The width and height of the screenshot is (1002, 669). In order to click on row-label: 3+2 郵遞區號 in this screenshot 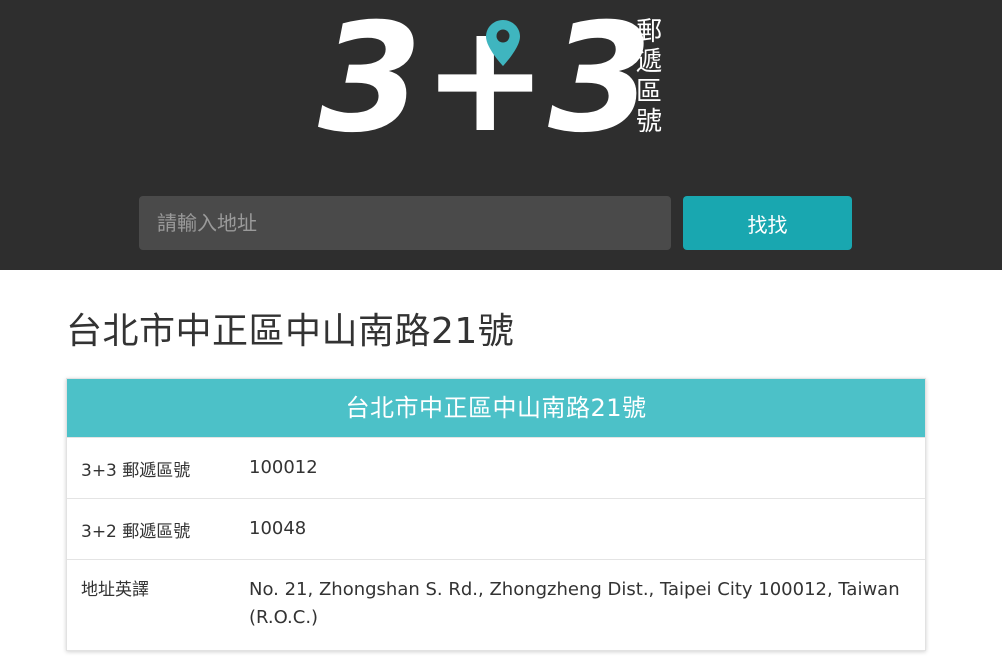, I will do `click(136, 531)`.